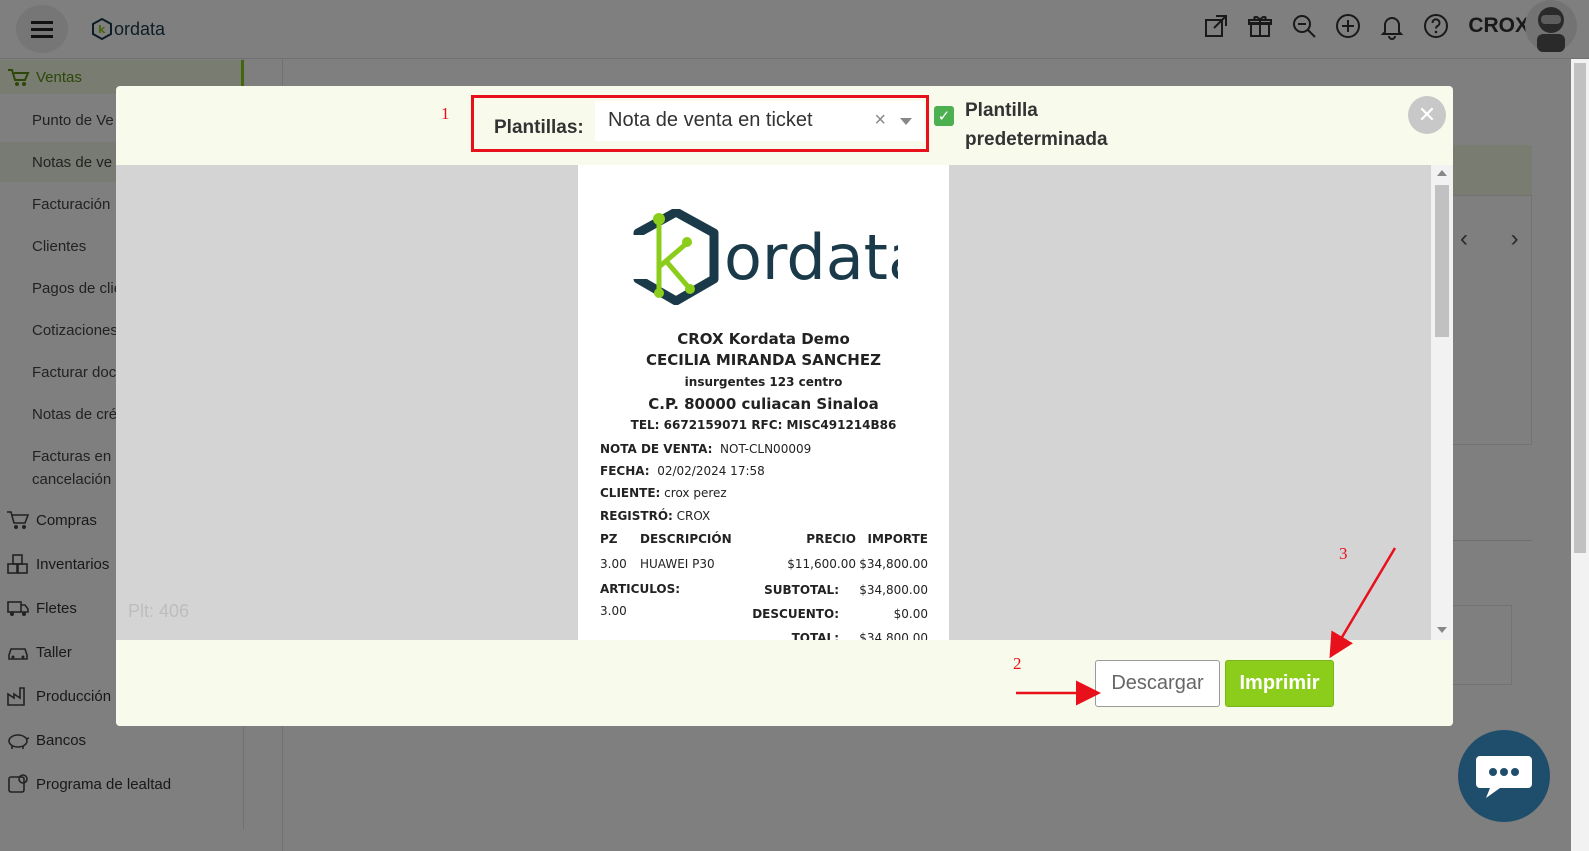  What do you see at coordinates (910, 614) in the screenshot?
I see `ticket-discount-value: $0.00` at bounding box center [910, 614].